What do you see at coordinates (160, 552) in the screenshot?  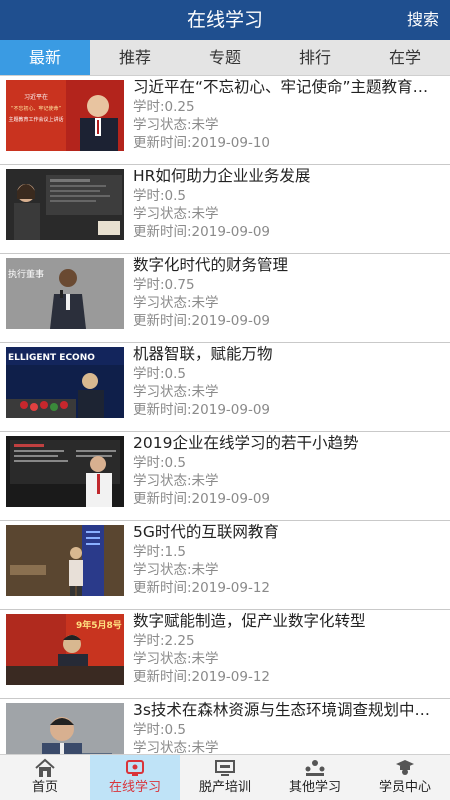 I see `course-hours: 学时:1.5` at bounding box center [160, 552].